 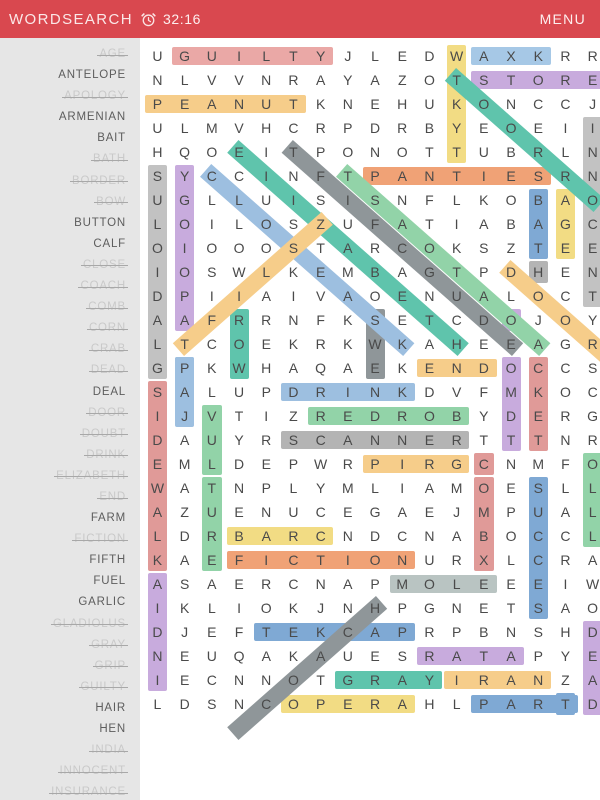 What do you see at coordinates (239, 560) in the screenshot?
I see `grid-cell: F` at bounding box center [239, 560].